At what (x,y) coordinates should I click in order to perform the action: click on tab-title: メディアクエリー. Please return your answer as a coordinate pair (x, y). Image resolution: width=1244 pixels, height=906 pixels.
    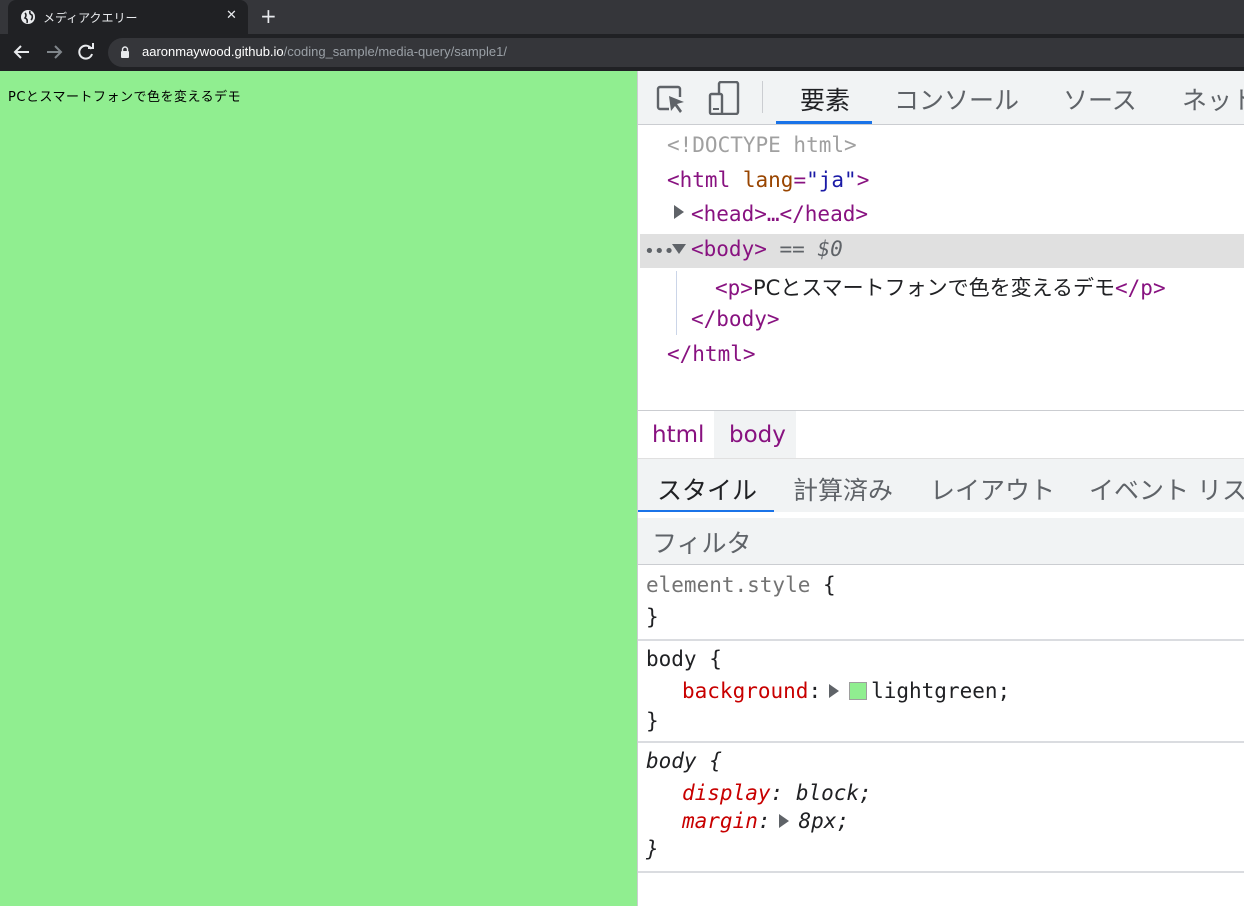
    Looking at the image, I should click on (90, 18).